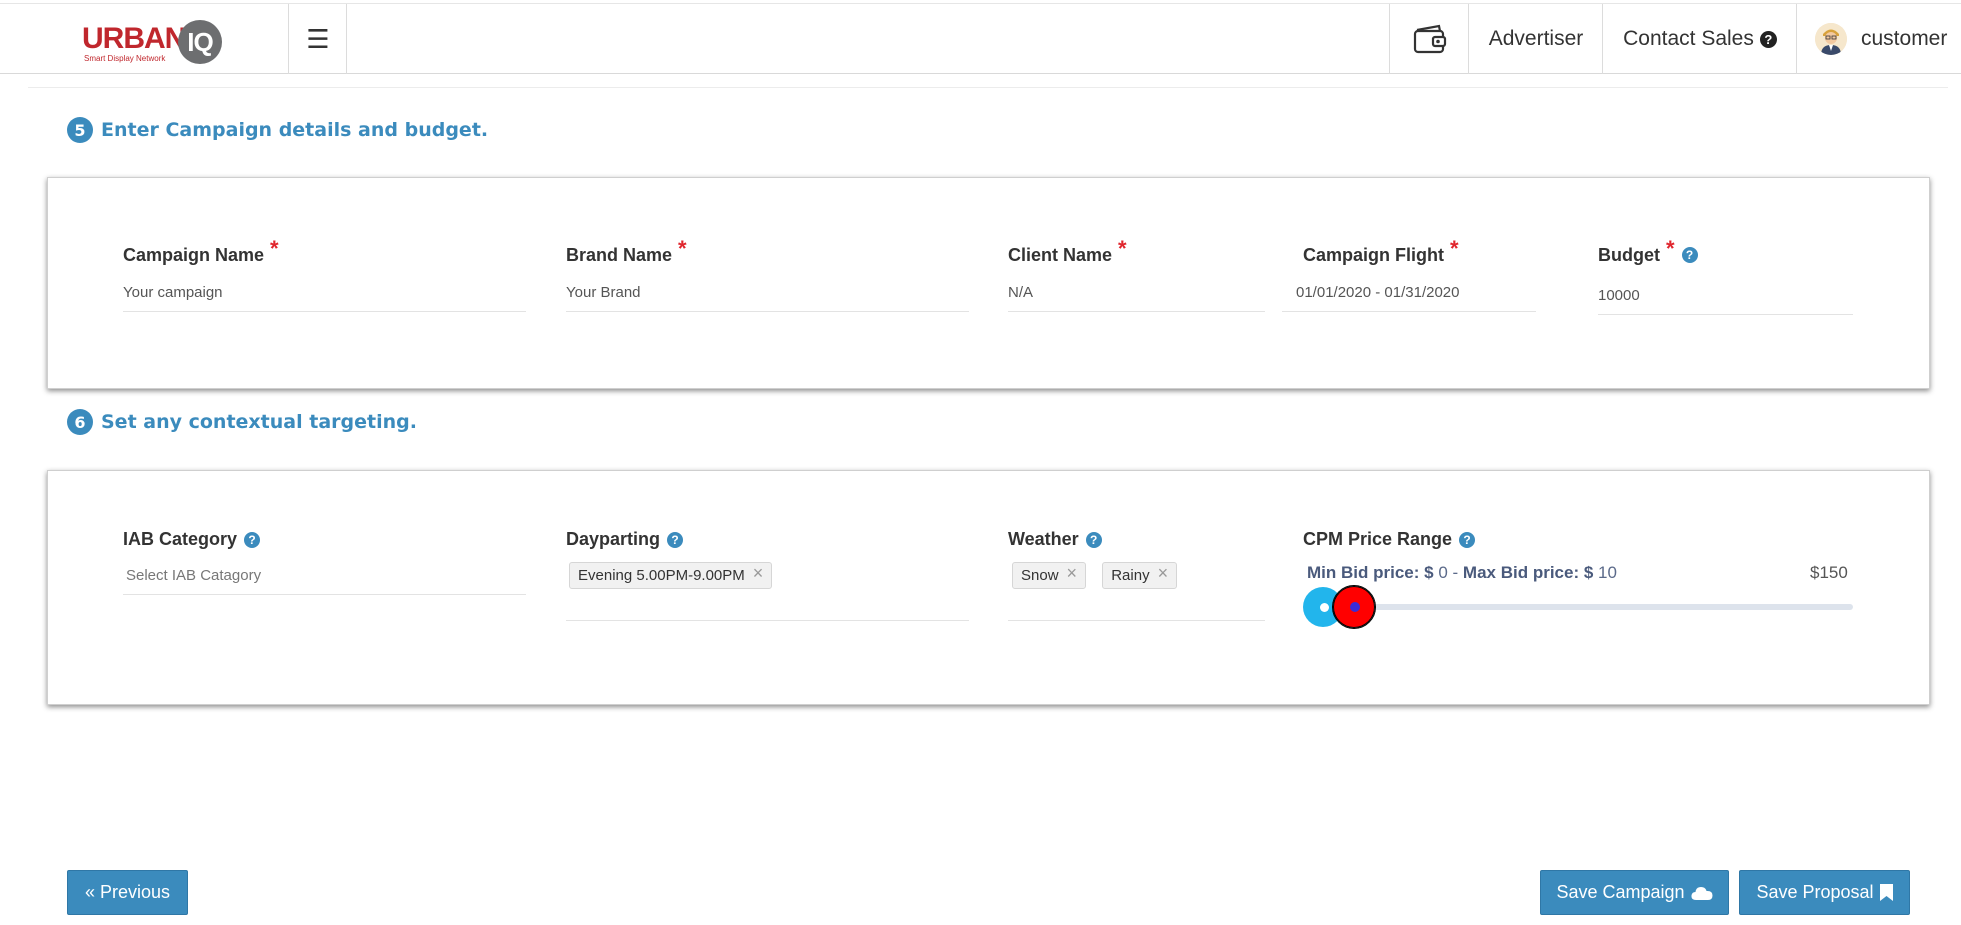 This screenshot has height=925, width=1961. I want to click on client-name-field: Client Name *, so click(1067, 252).